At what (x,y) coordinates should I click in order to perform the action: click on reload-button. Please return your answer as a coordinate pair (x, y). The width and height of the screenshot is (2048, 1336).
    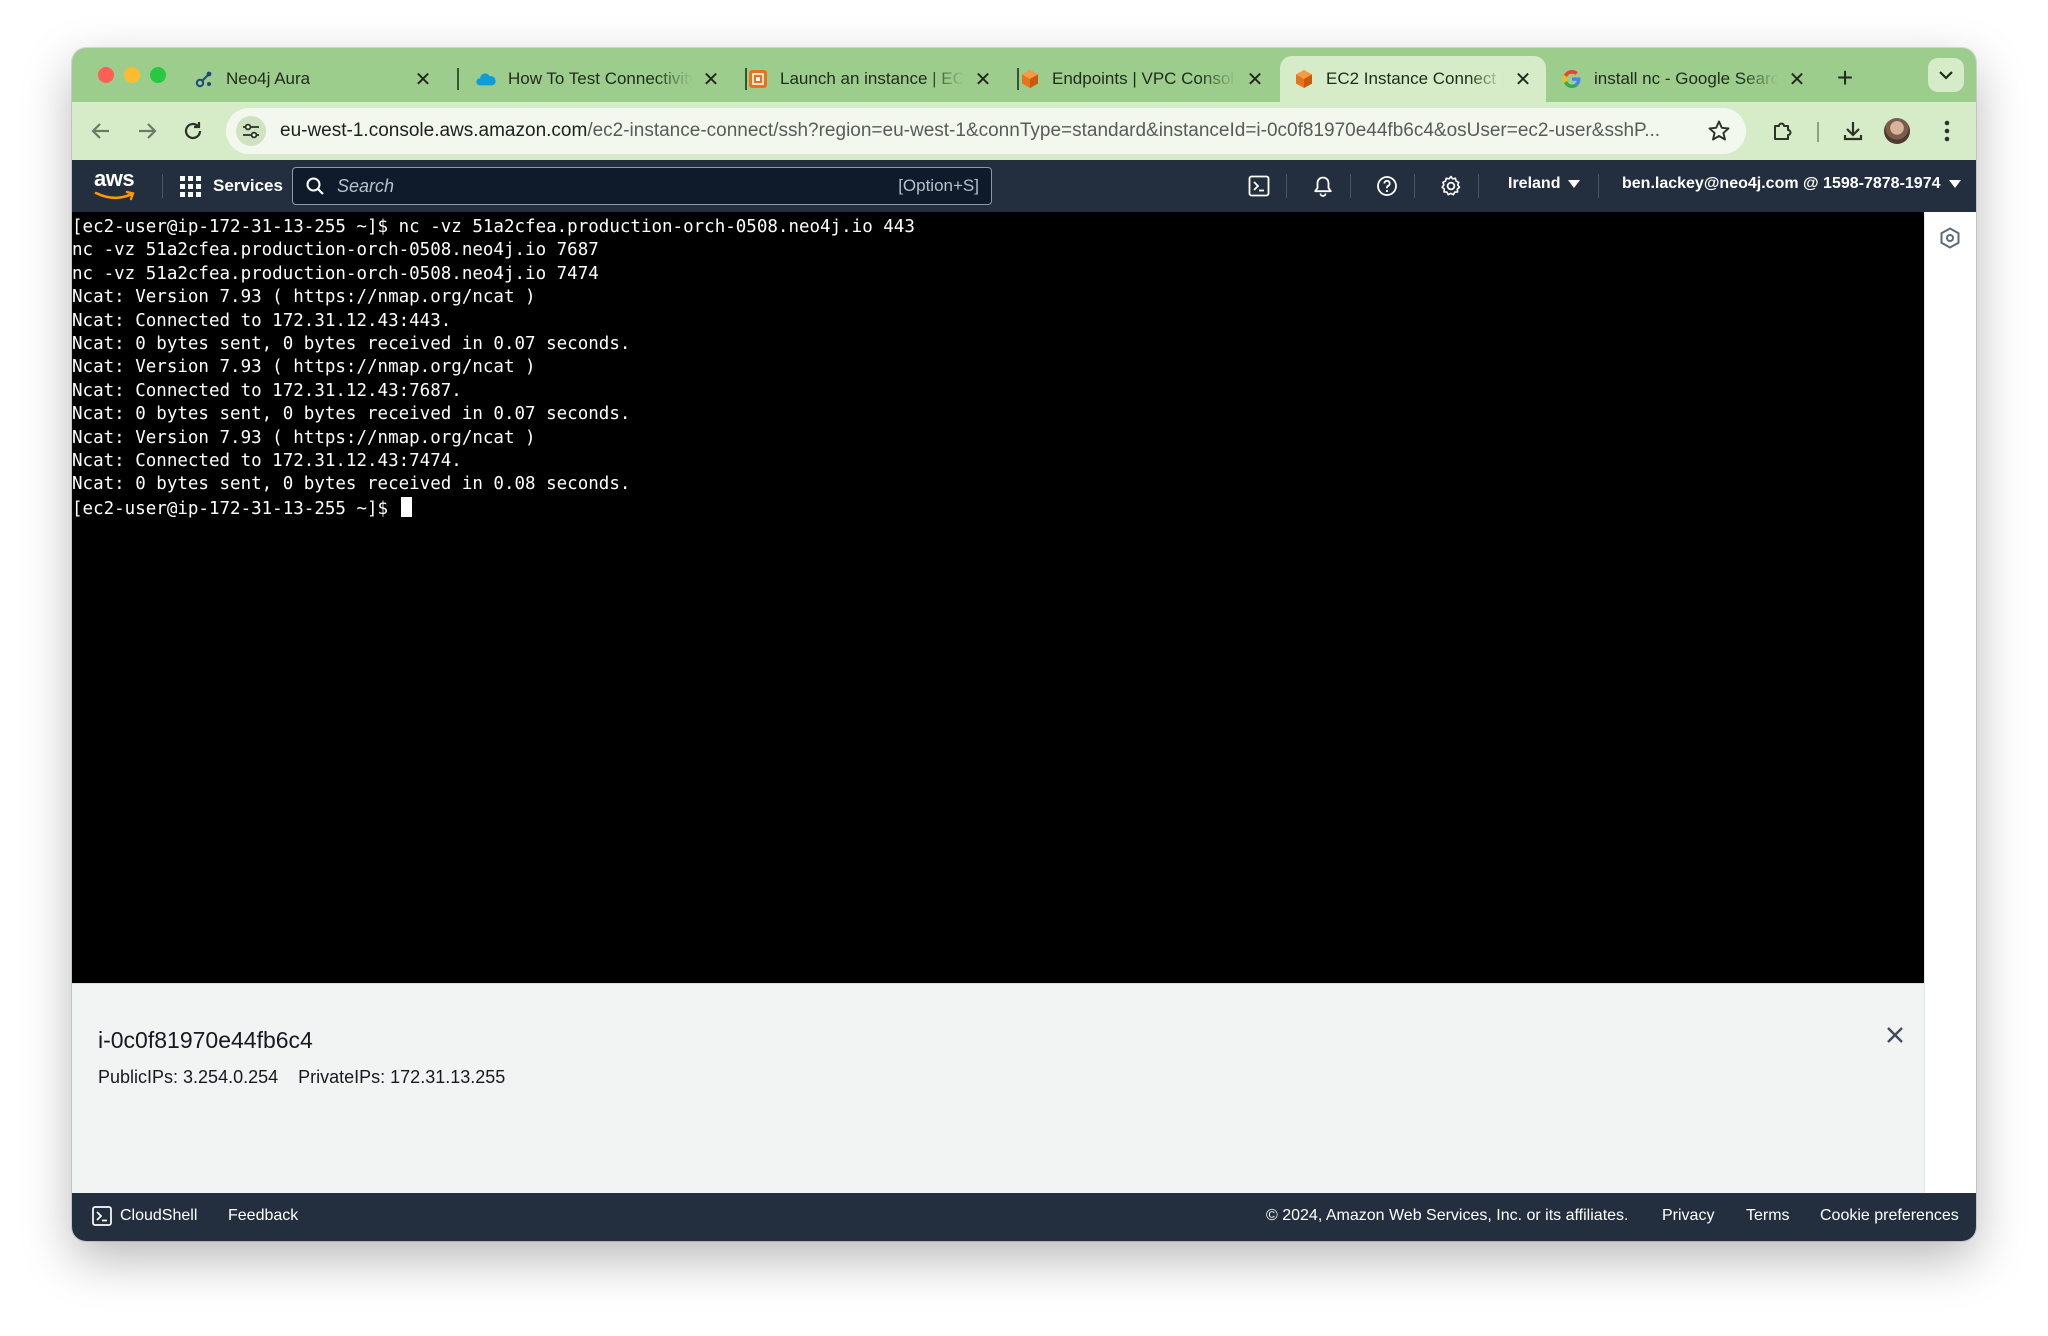
    Looking at the image, I should click on (193, 131).